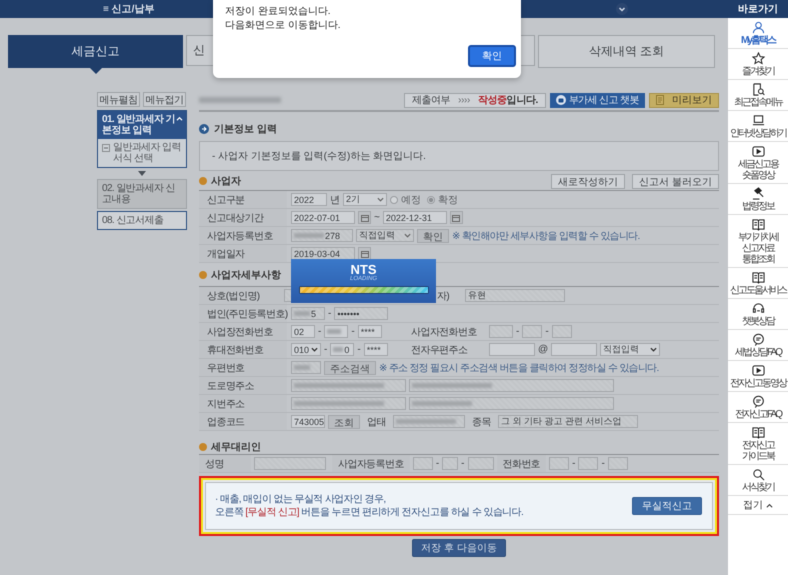  Describe the element at coordinates (758, 120) in the screenshot. I see `laptop-icon` at that location.